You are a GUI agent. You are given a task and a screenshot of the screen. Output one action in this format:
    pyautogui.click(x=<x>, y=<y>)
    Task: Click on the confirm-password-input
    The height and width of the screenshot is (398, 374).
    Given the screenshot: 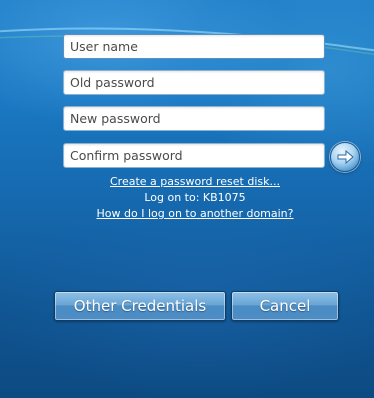 What is the action you would take?
    pyautogui.click(x=194, y=155)
    